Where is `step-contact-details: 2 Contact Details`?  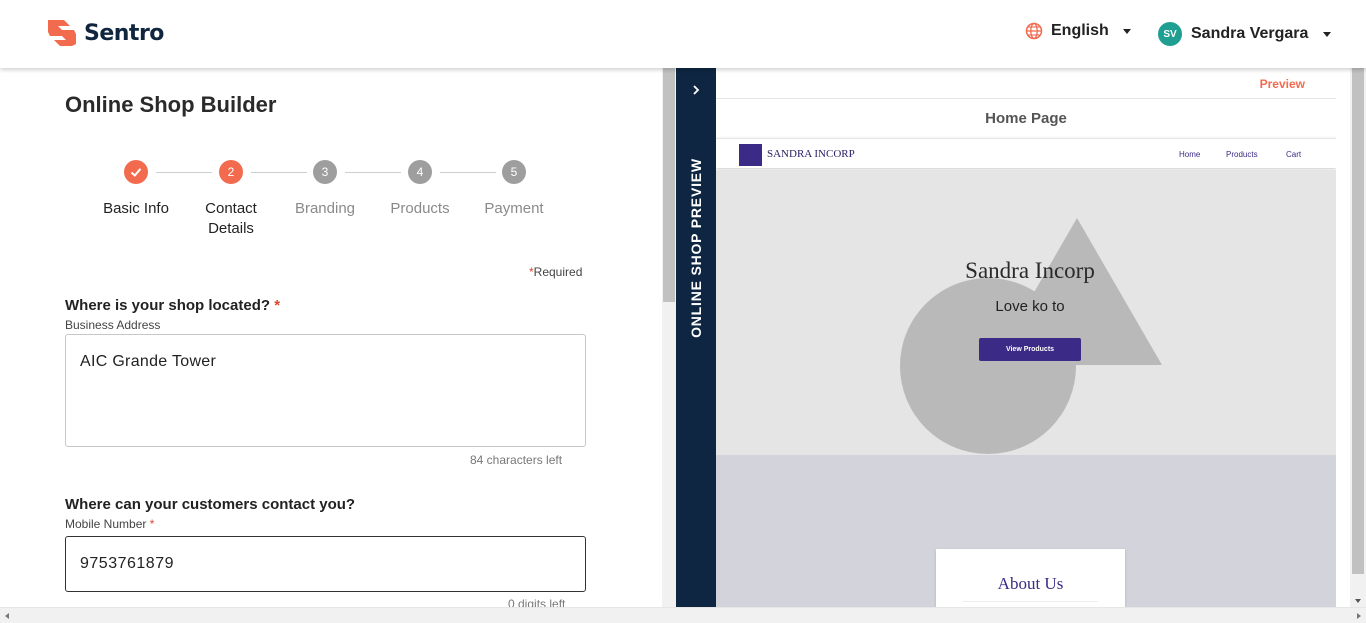 step-contact-details: 2 Contact Details is located at coordinates (231, 199).